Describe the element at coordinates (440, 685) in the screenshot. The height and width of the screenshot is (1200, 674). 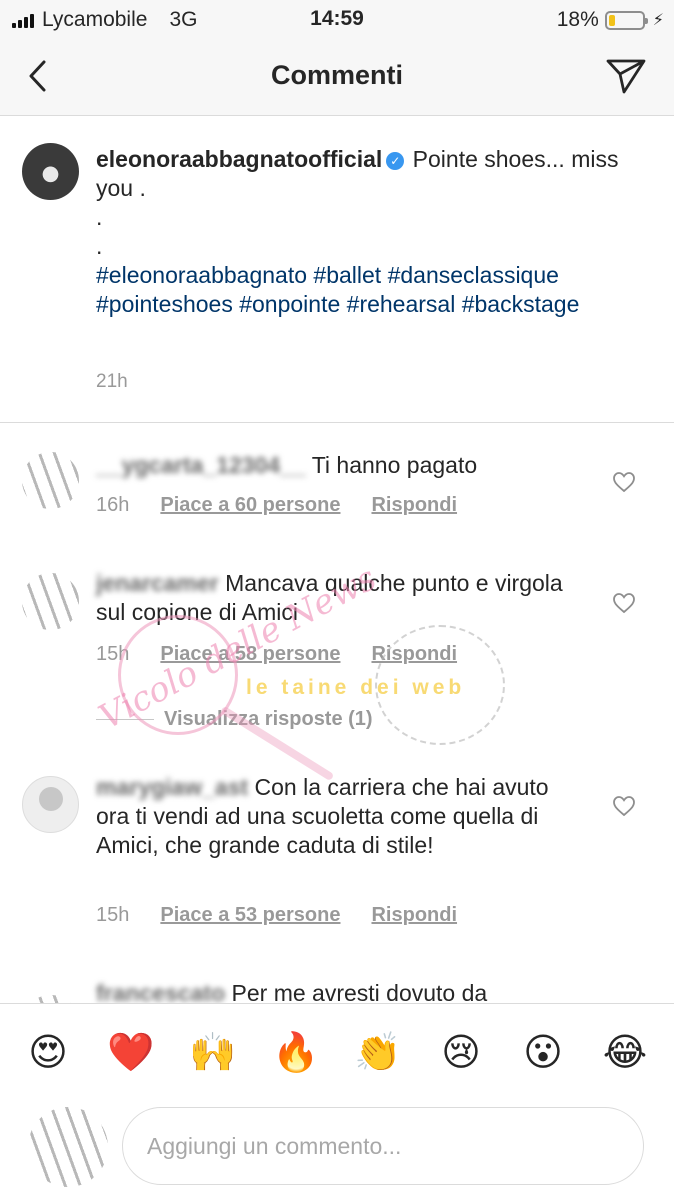
I see `watermark-dotted-circle` at that location.